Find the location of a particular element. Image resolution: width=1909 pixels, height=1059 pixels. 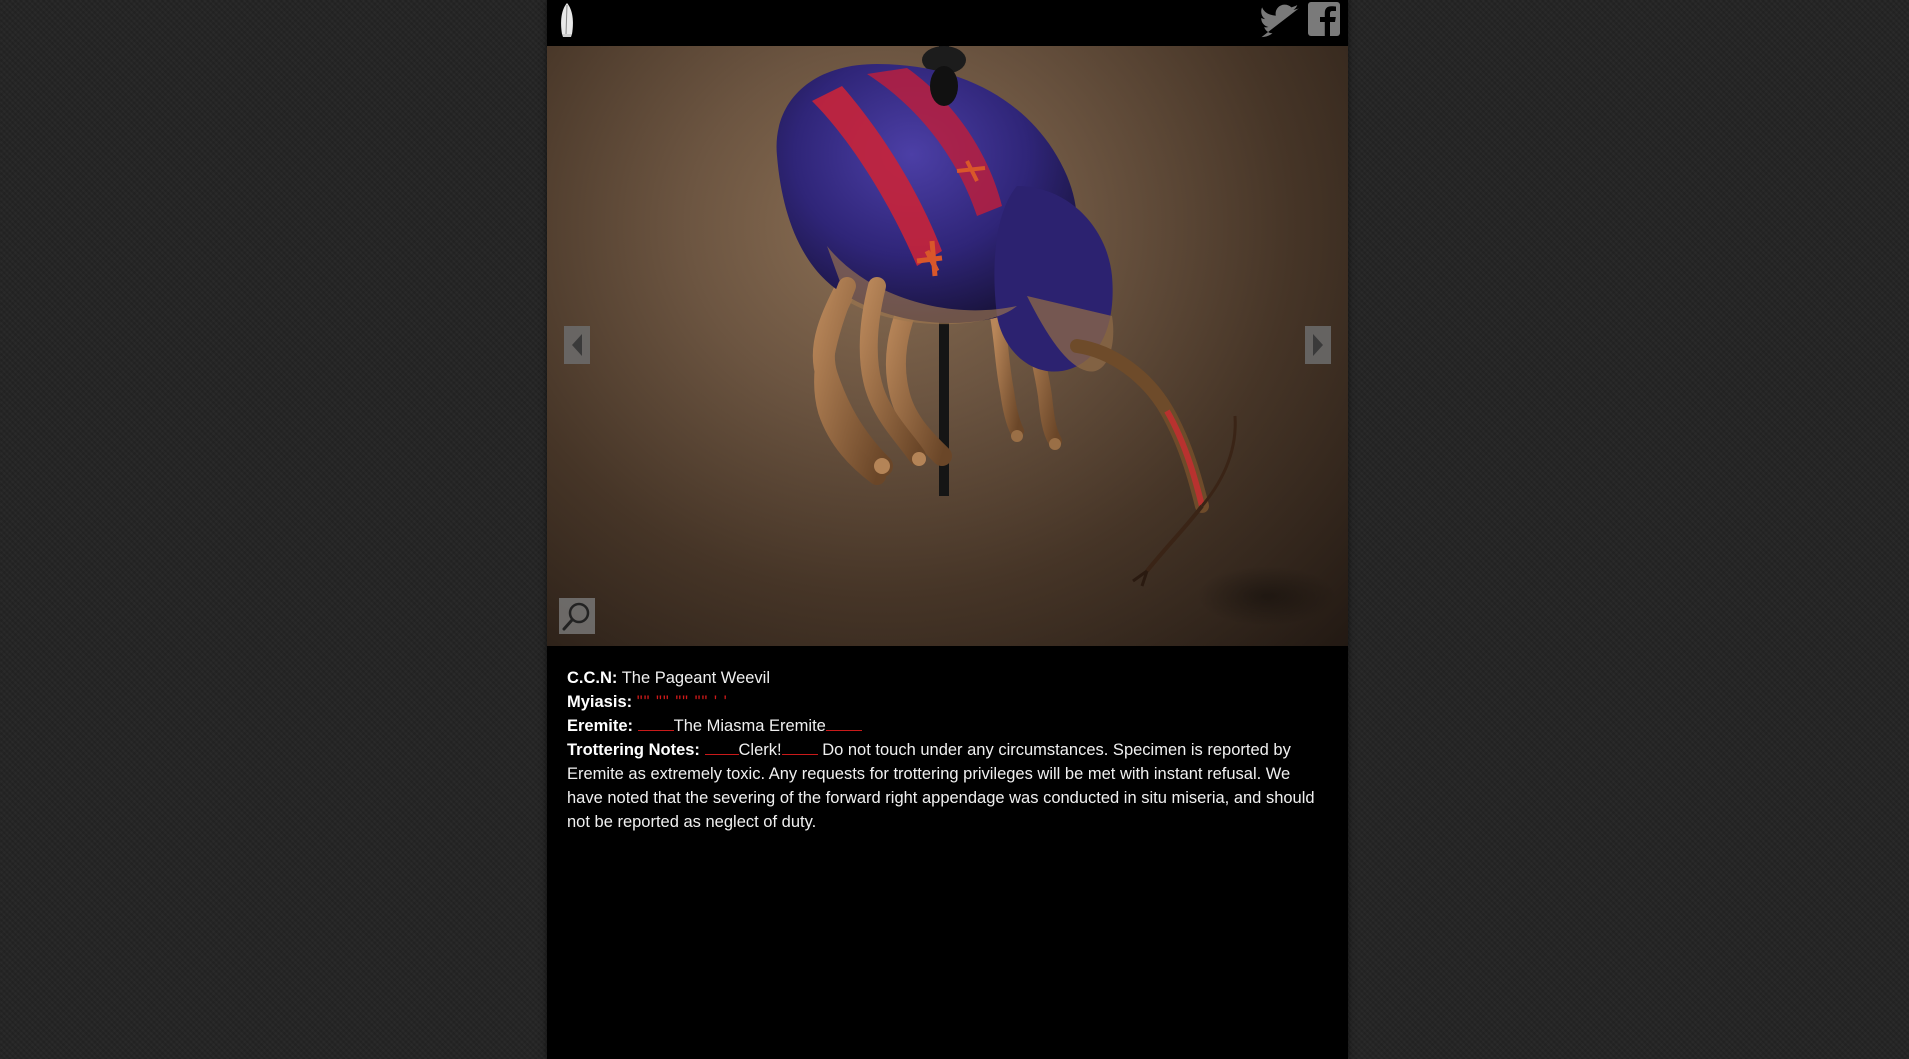

magnifier-icon is located at coordinates (577, 616).